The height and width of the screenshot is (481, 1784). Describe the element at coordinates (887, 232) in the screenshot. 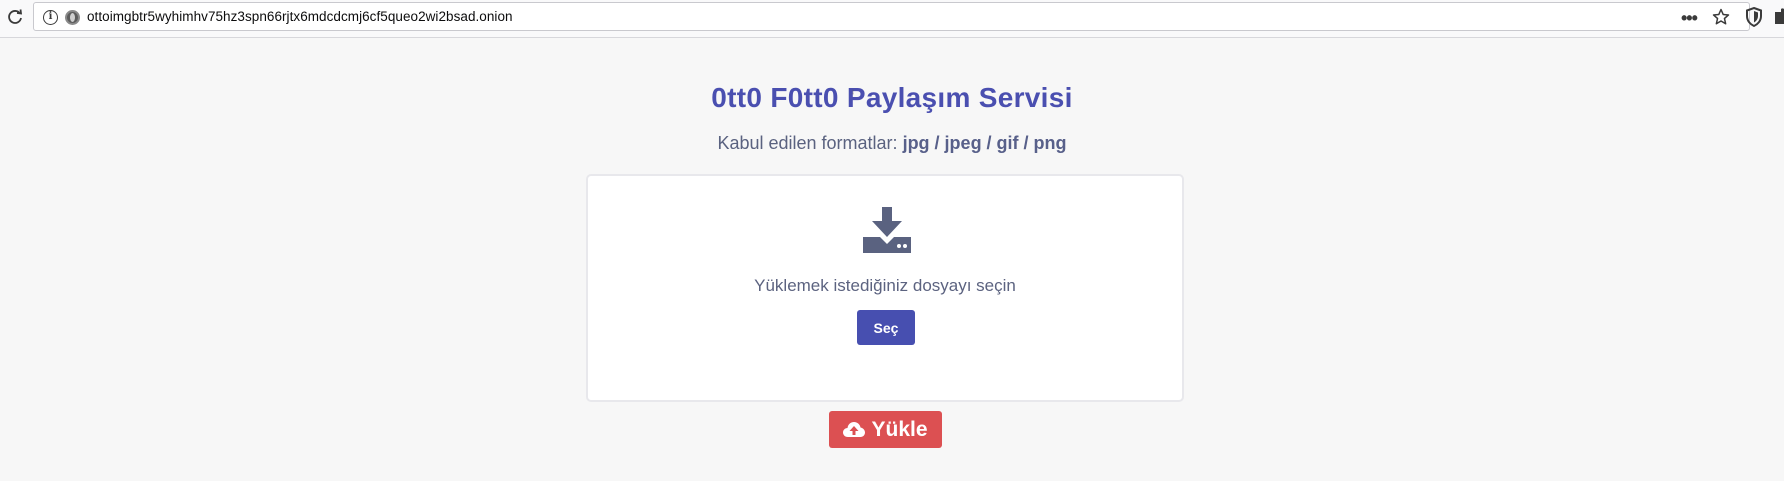

I see `download-icon` at that location.